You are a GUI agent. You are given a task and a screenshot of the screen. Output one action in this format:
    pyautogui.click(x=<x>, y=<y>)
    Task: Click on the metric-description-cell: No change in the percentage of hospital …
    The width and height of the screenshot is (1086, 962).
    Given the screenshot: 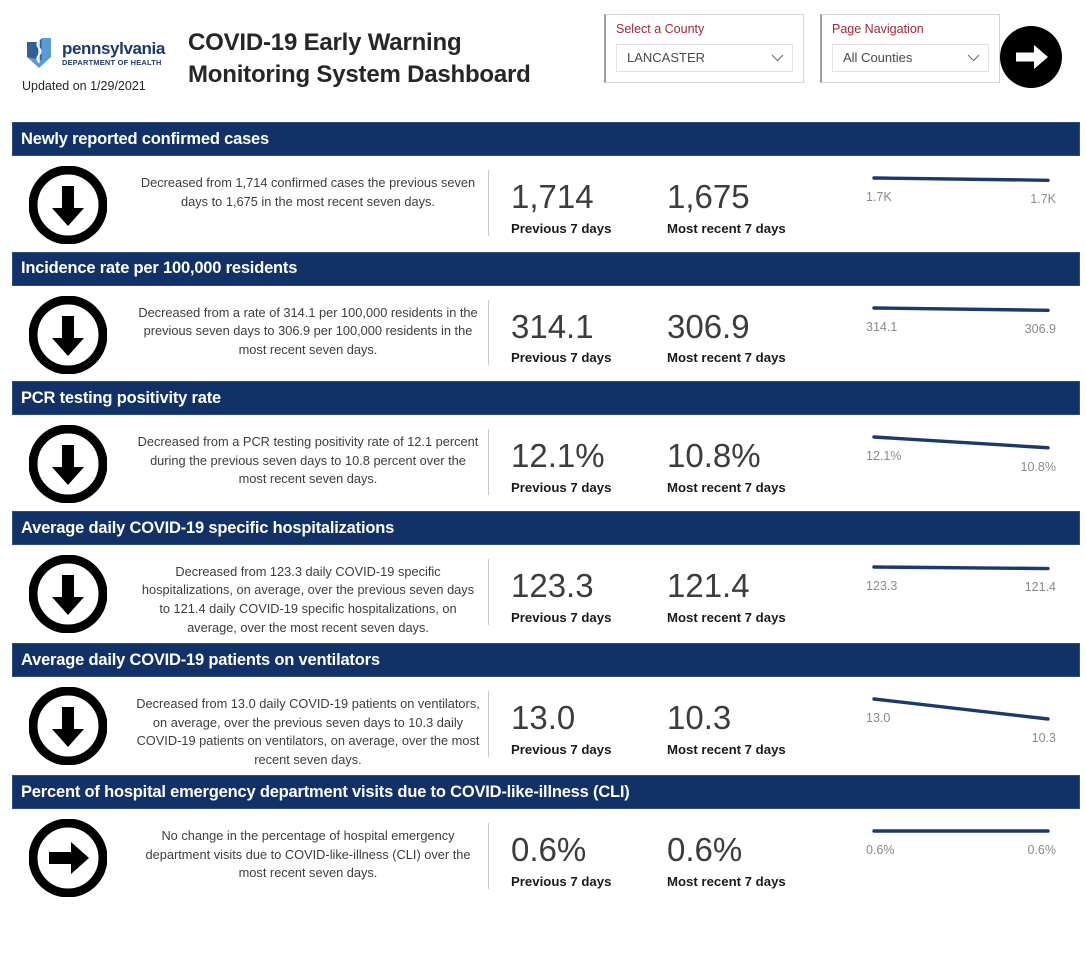 What is the action you would take?
    pyautogui.click(x=312, y=846)
    